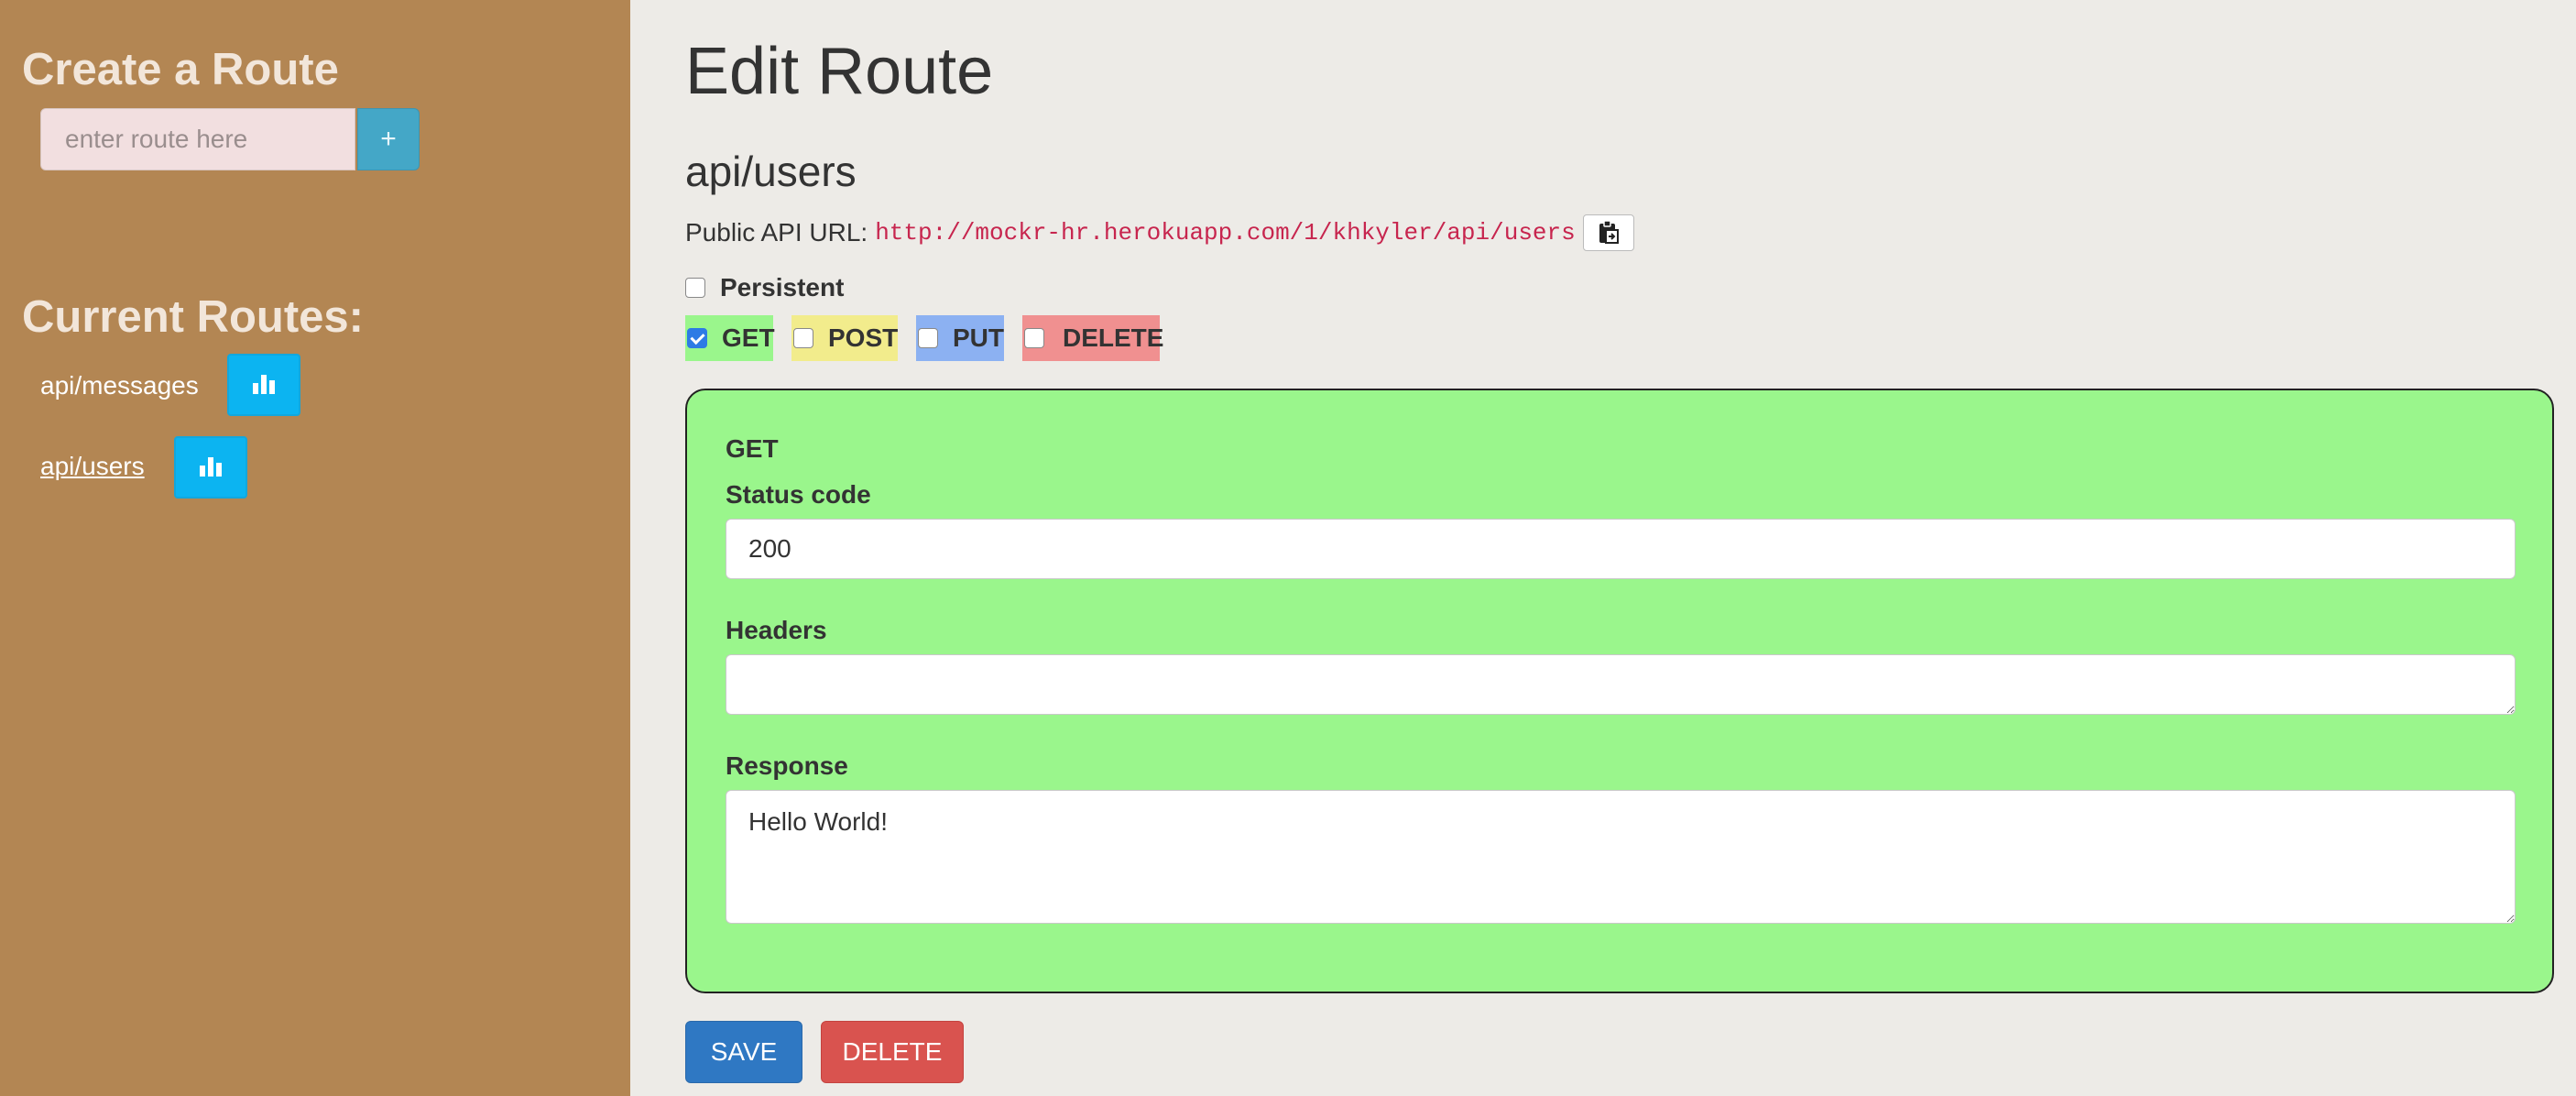 The image size is (2576, 1096). I want to click on response-label: Response, so click(787, 765).